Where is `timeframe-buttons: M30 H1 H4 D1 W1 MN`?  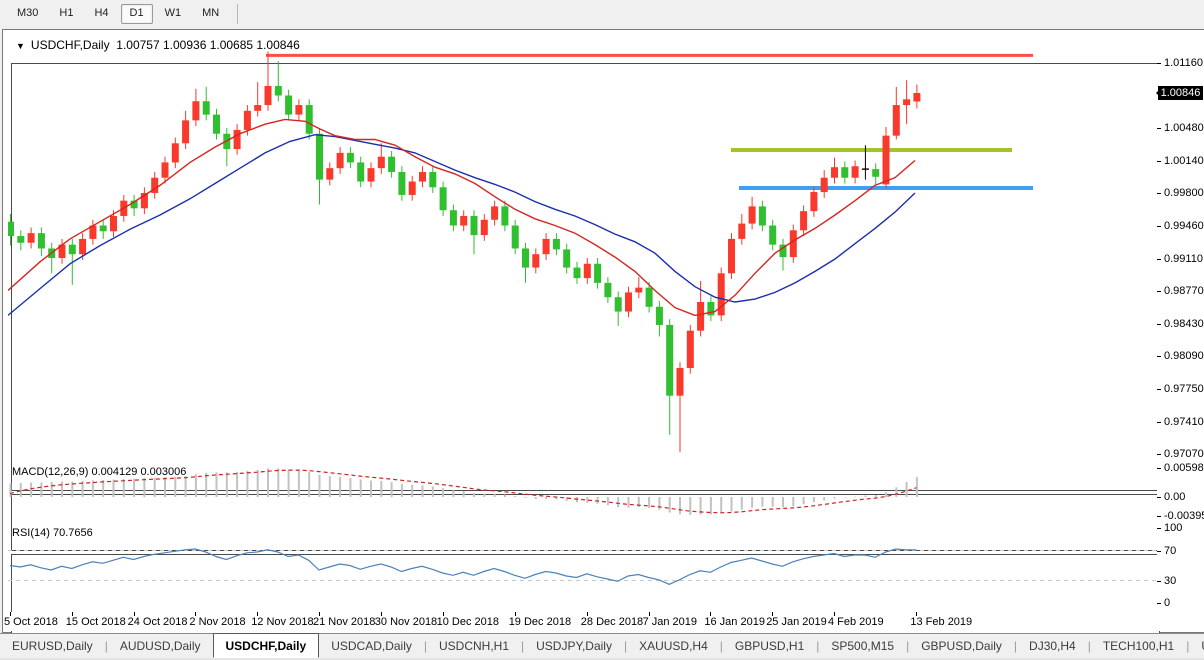
timeframe-buttons: M30 H1 H4 D1 W1 MN is located at coordinates (119, 14).